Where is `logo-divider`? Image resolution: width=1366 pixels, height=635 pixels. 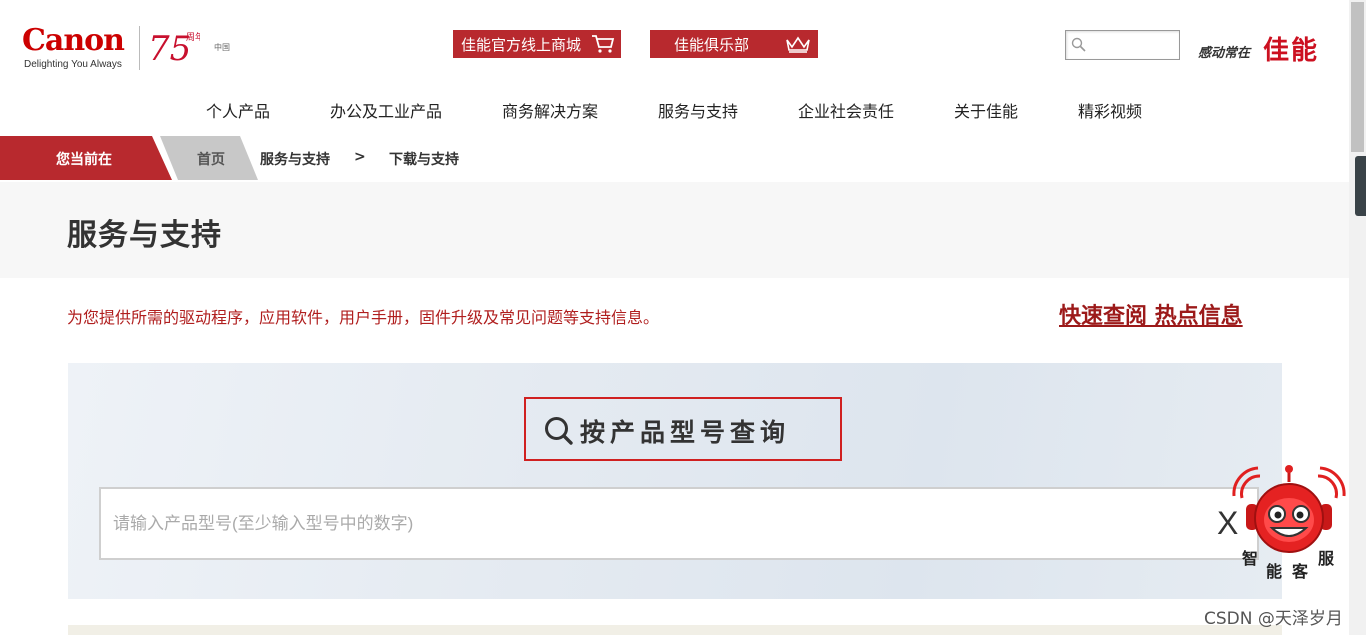
logo-divider is located at coordinates (139, 48).